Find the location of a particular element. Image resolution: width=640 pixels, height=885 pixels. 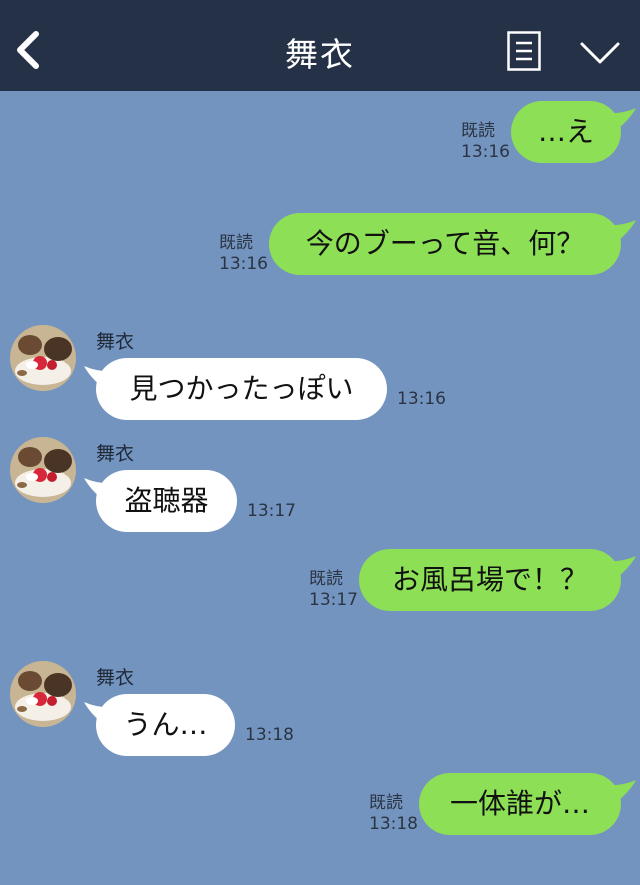

message-bubble: お風呂場で！？ is located at coordinates (490, 580).